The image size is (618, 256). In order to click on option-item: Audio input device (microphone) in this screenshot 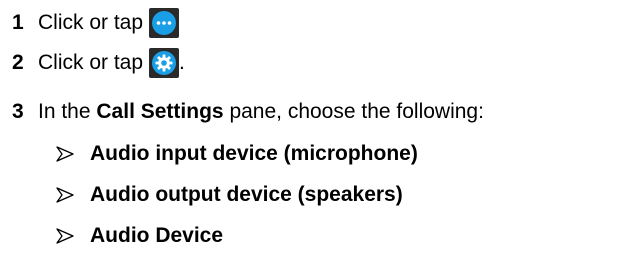, I will do `click(237, 154)`.